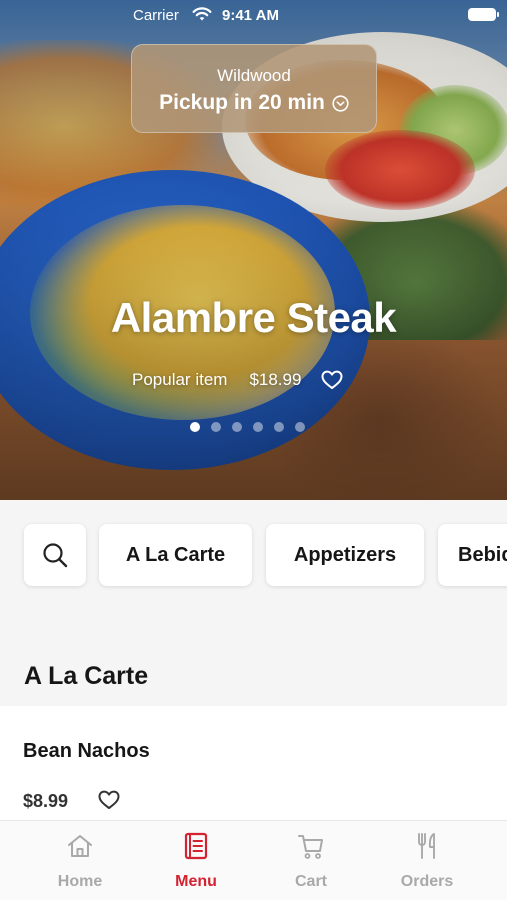 The width and height of the screenshot is (507, 900). Describe the element at coordinates (202, 14) in the screenshot. I see `wifi-icon` at that location.